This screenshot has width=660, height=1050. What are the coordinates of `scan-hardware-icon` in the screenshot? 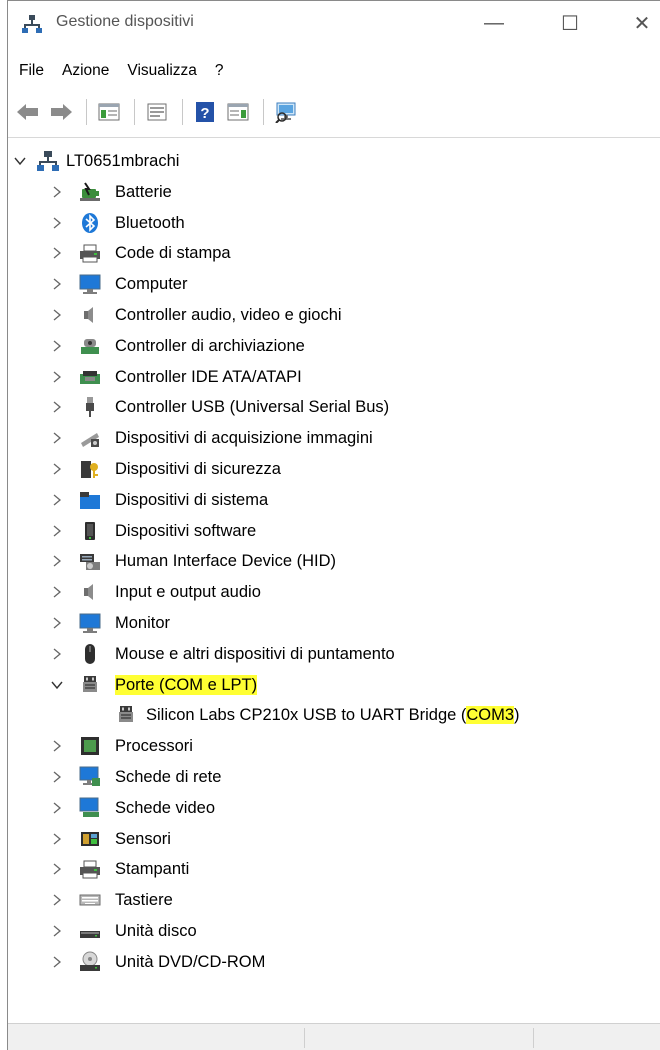 It's located at (286, 112).